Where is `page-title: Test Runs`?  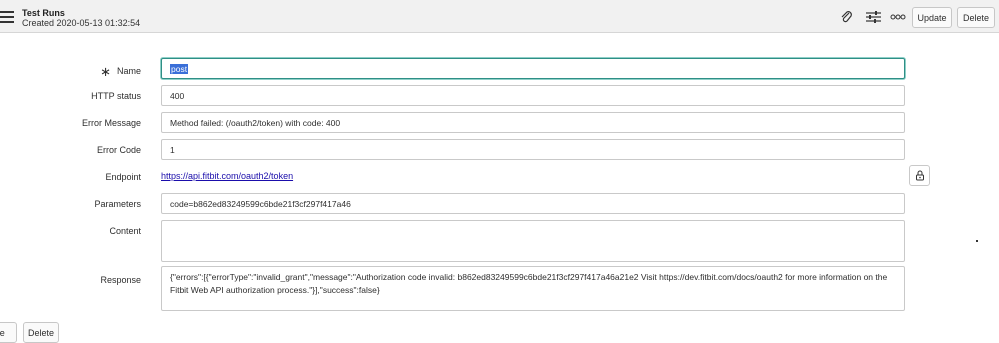 page-title: Test Runs is located at coordinates (43, 13).